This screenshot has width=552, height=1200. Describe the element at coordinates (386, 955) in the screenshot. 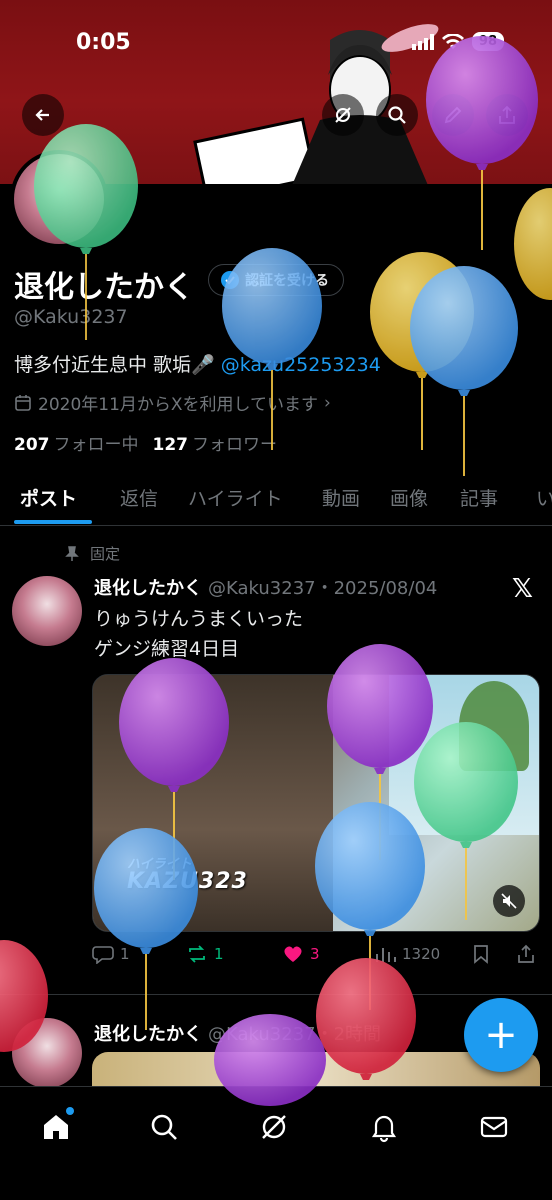

I see `views-icon` at that location.